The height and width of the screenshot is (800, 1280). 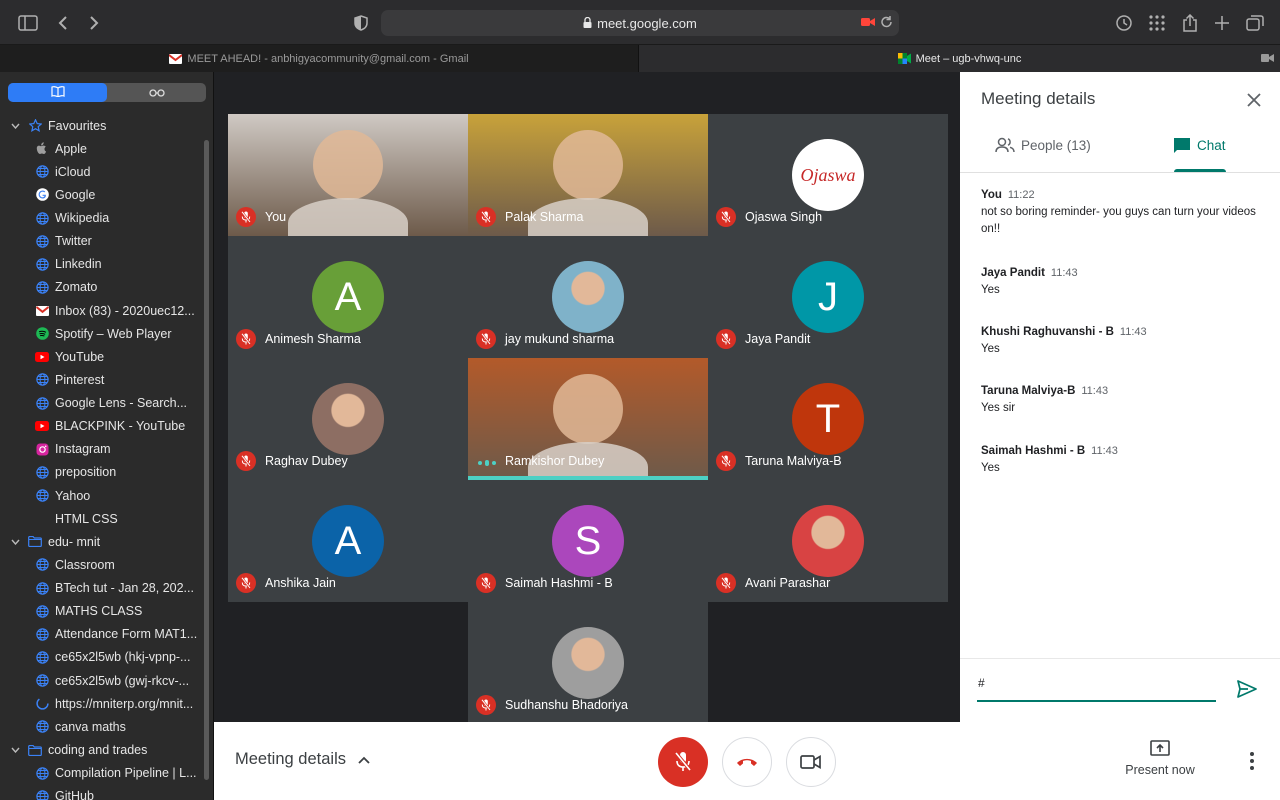 I want to click on forward-icon, so click(x=94, y=23).